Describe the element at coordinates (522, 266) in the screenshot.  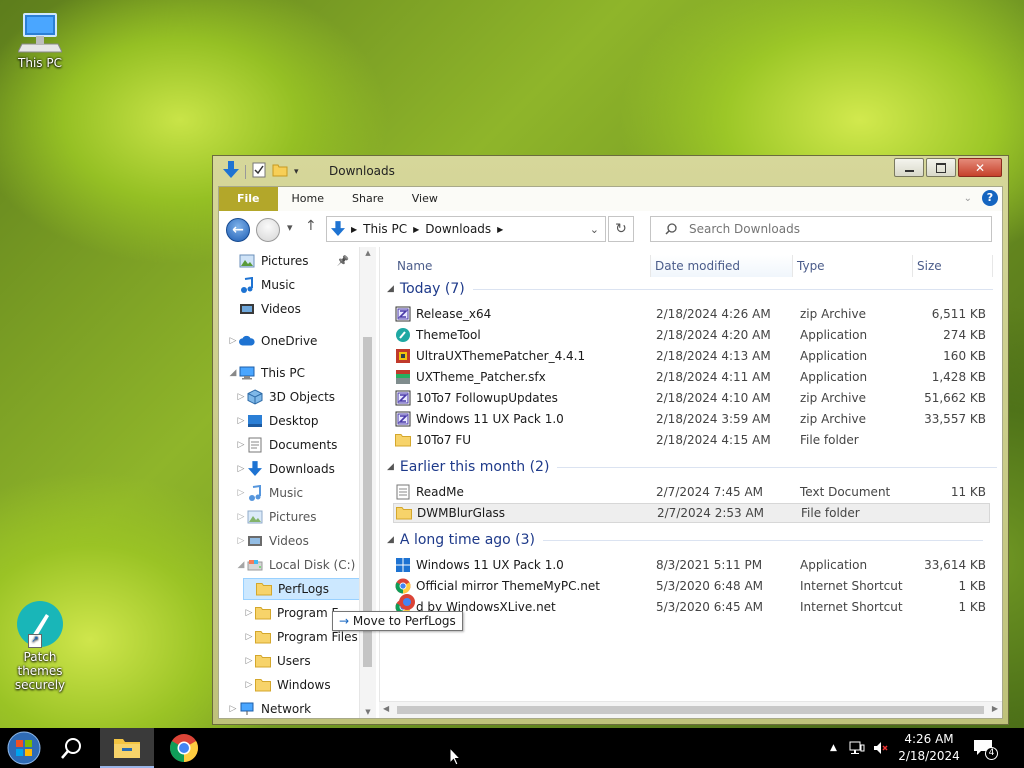
I see `column-header-name: Name` at that location.